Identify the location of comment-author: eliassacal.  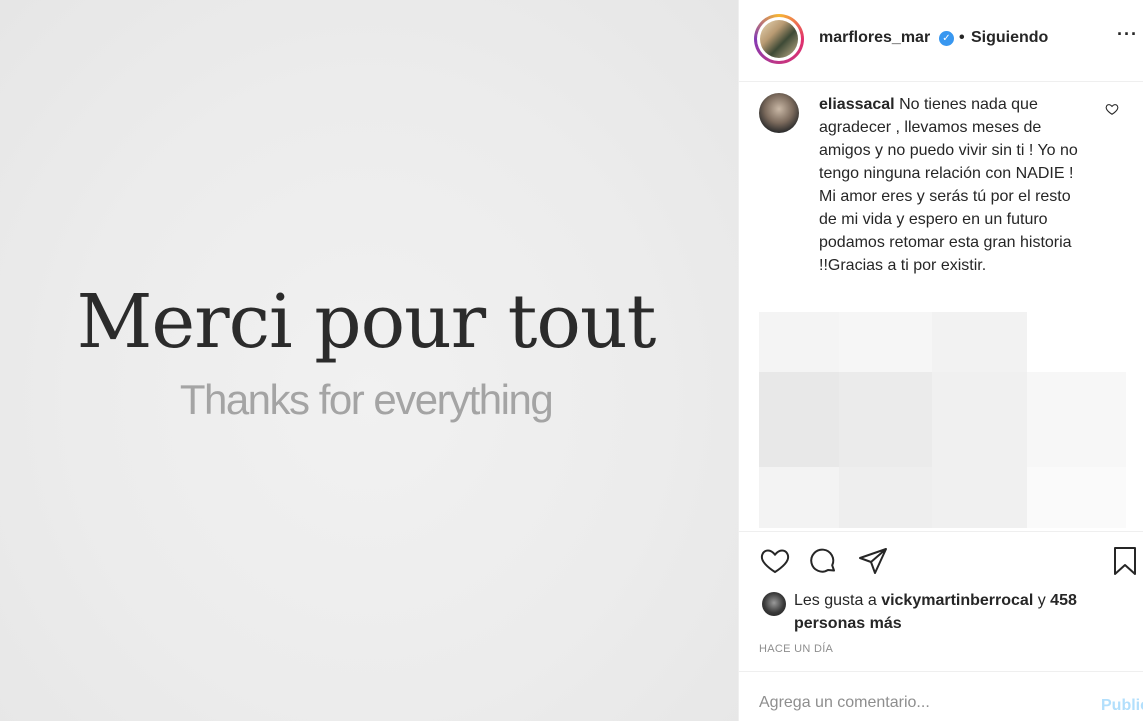
(857, 104).